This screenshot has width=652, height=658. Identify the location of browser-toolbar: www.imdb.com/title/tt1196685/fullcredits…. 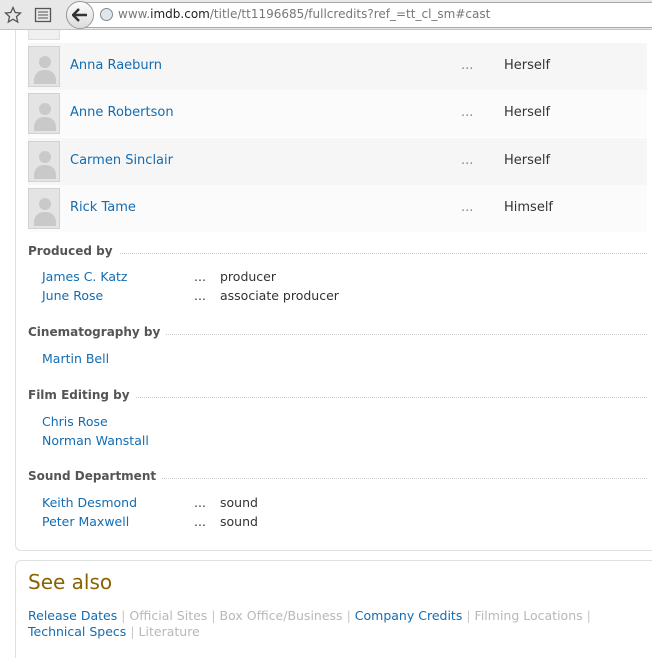
(326, 15).